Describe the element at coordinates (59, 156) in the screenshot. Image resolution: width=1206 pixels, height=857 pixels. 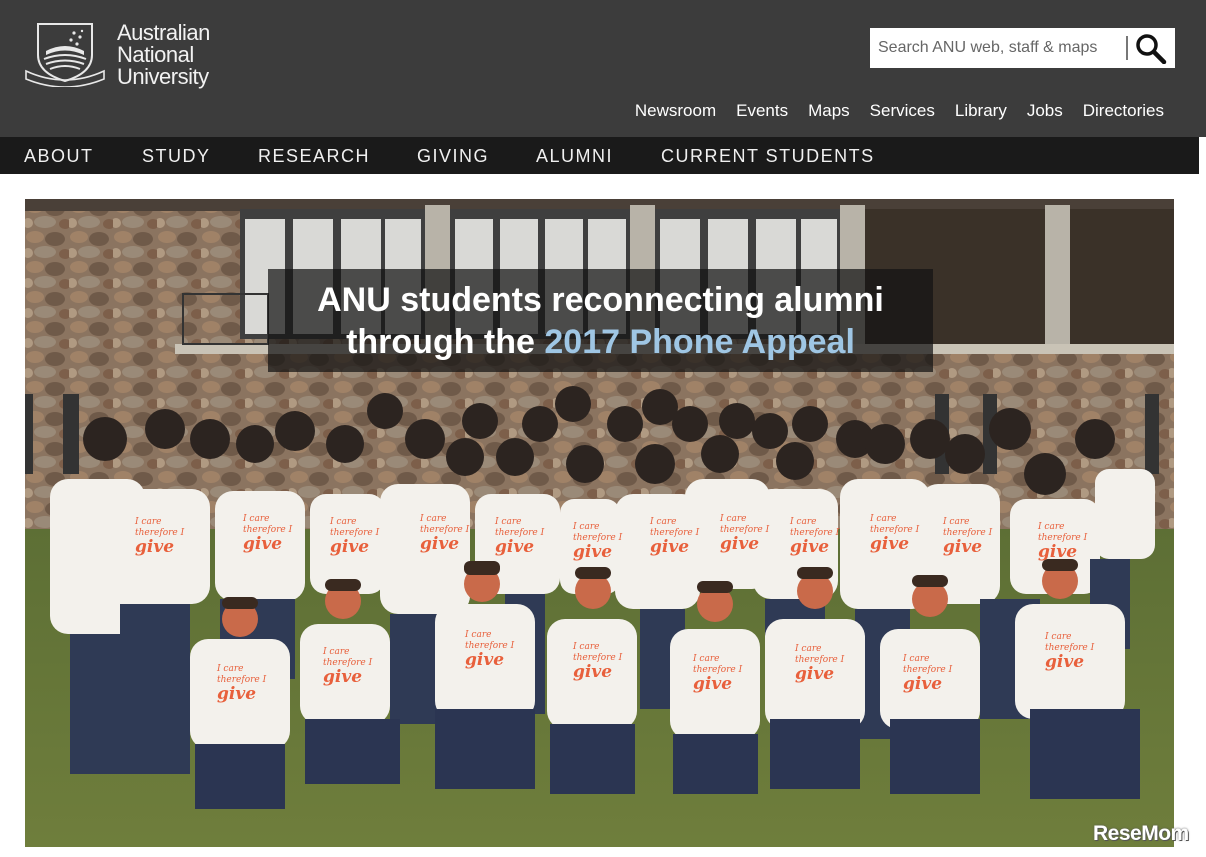
I see `main-nav-about: ABOUT` at that location.